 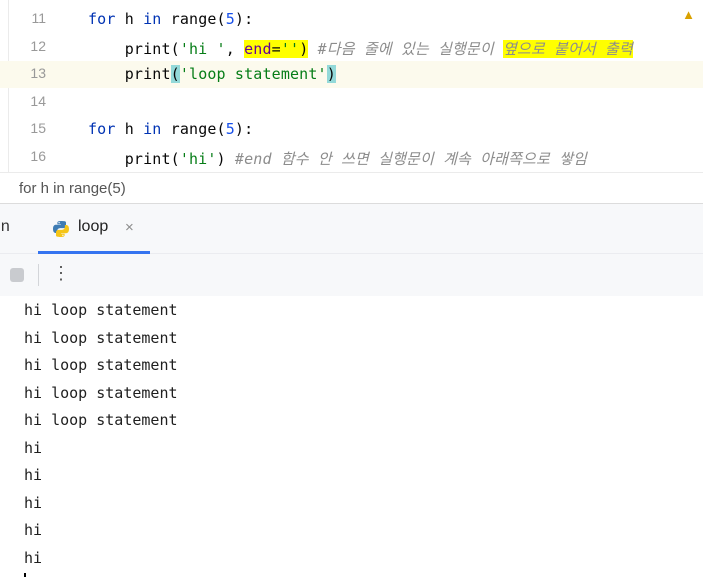 I want to click on stop-icon, so click(x=17, y=275).